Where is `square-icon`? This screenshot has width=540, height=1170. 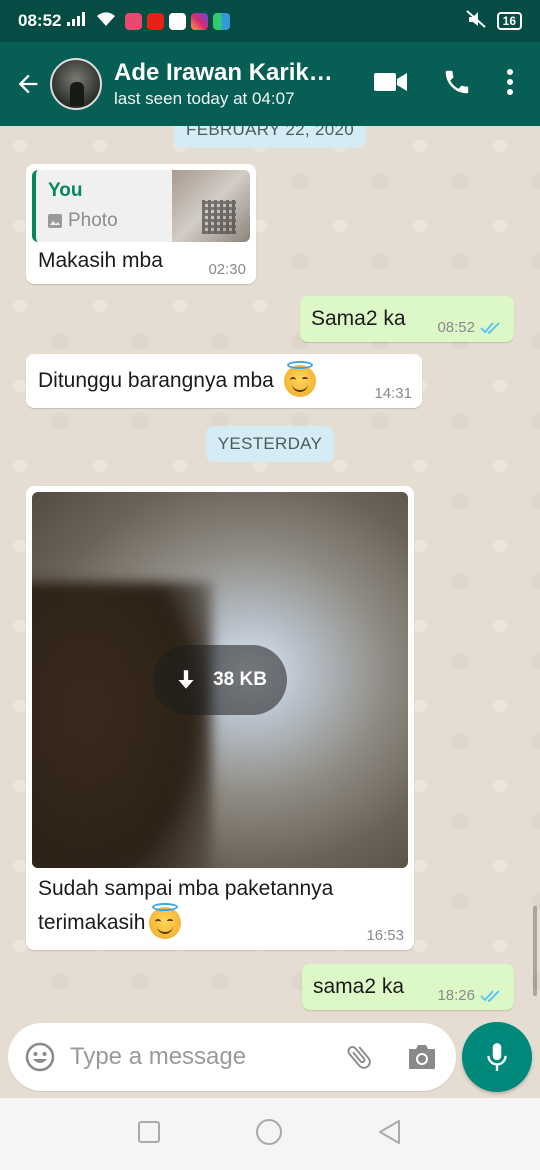
square-icon is located at coordinates (149, 1131).